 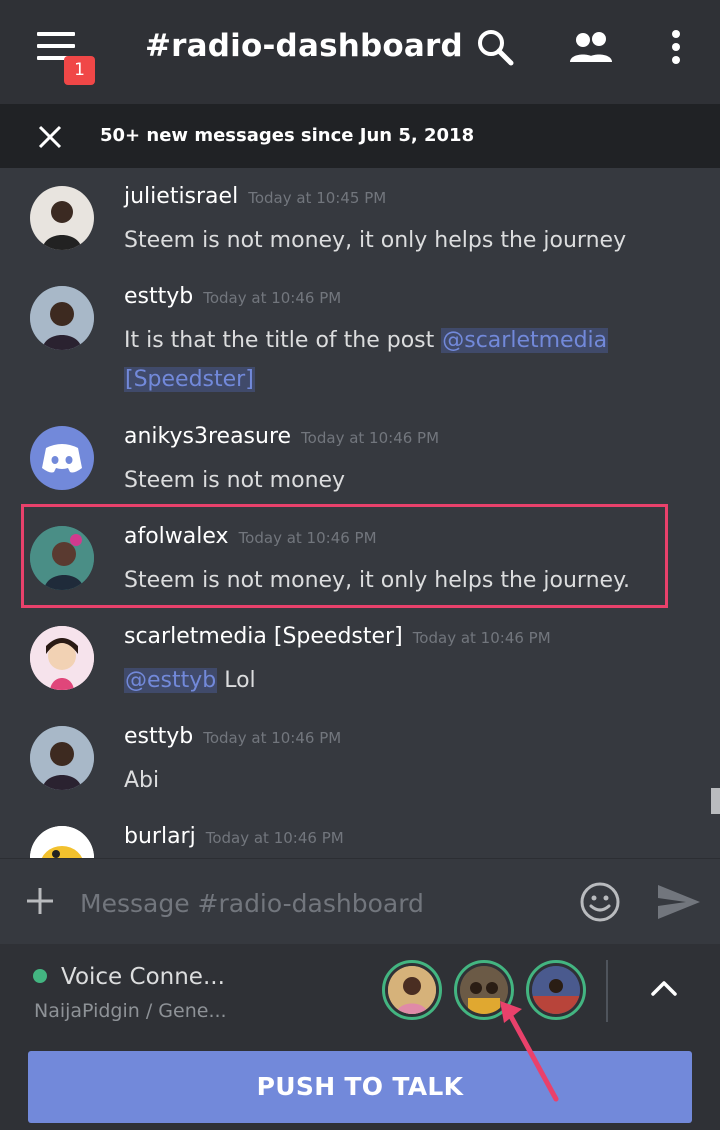 What do you see at coordinates (496, 48) in the screenshot?
I see `search-icon` at bounding box center [496, 48].